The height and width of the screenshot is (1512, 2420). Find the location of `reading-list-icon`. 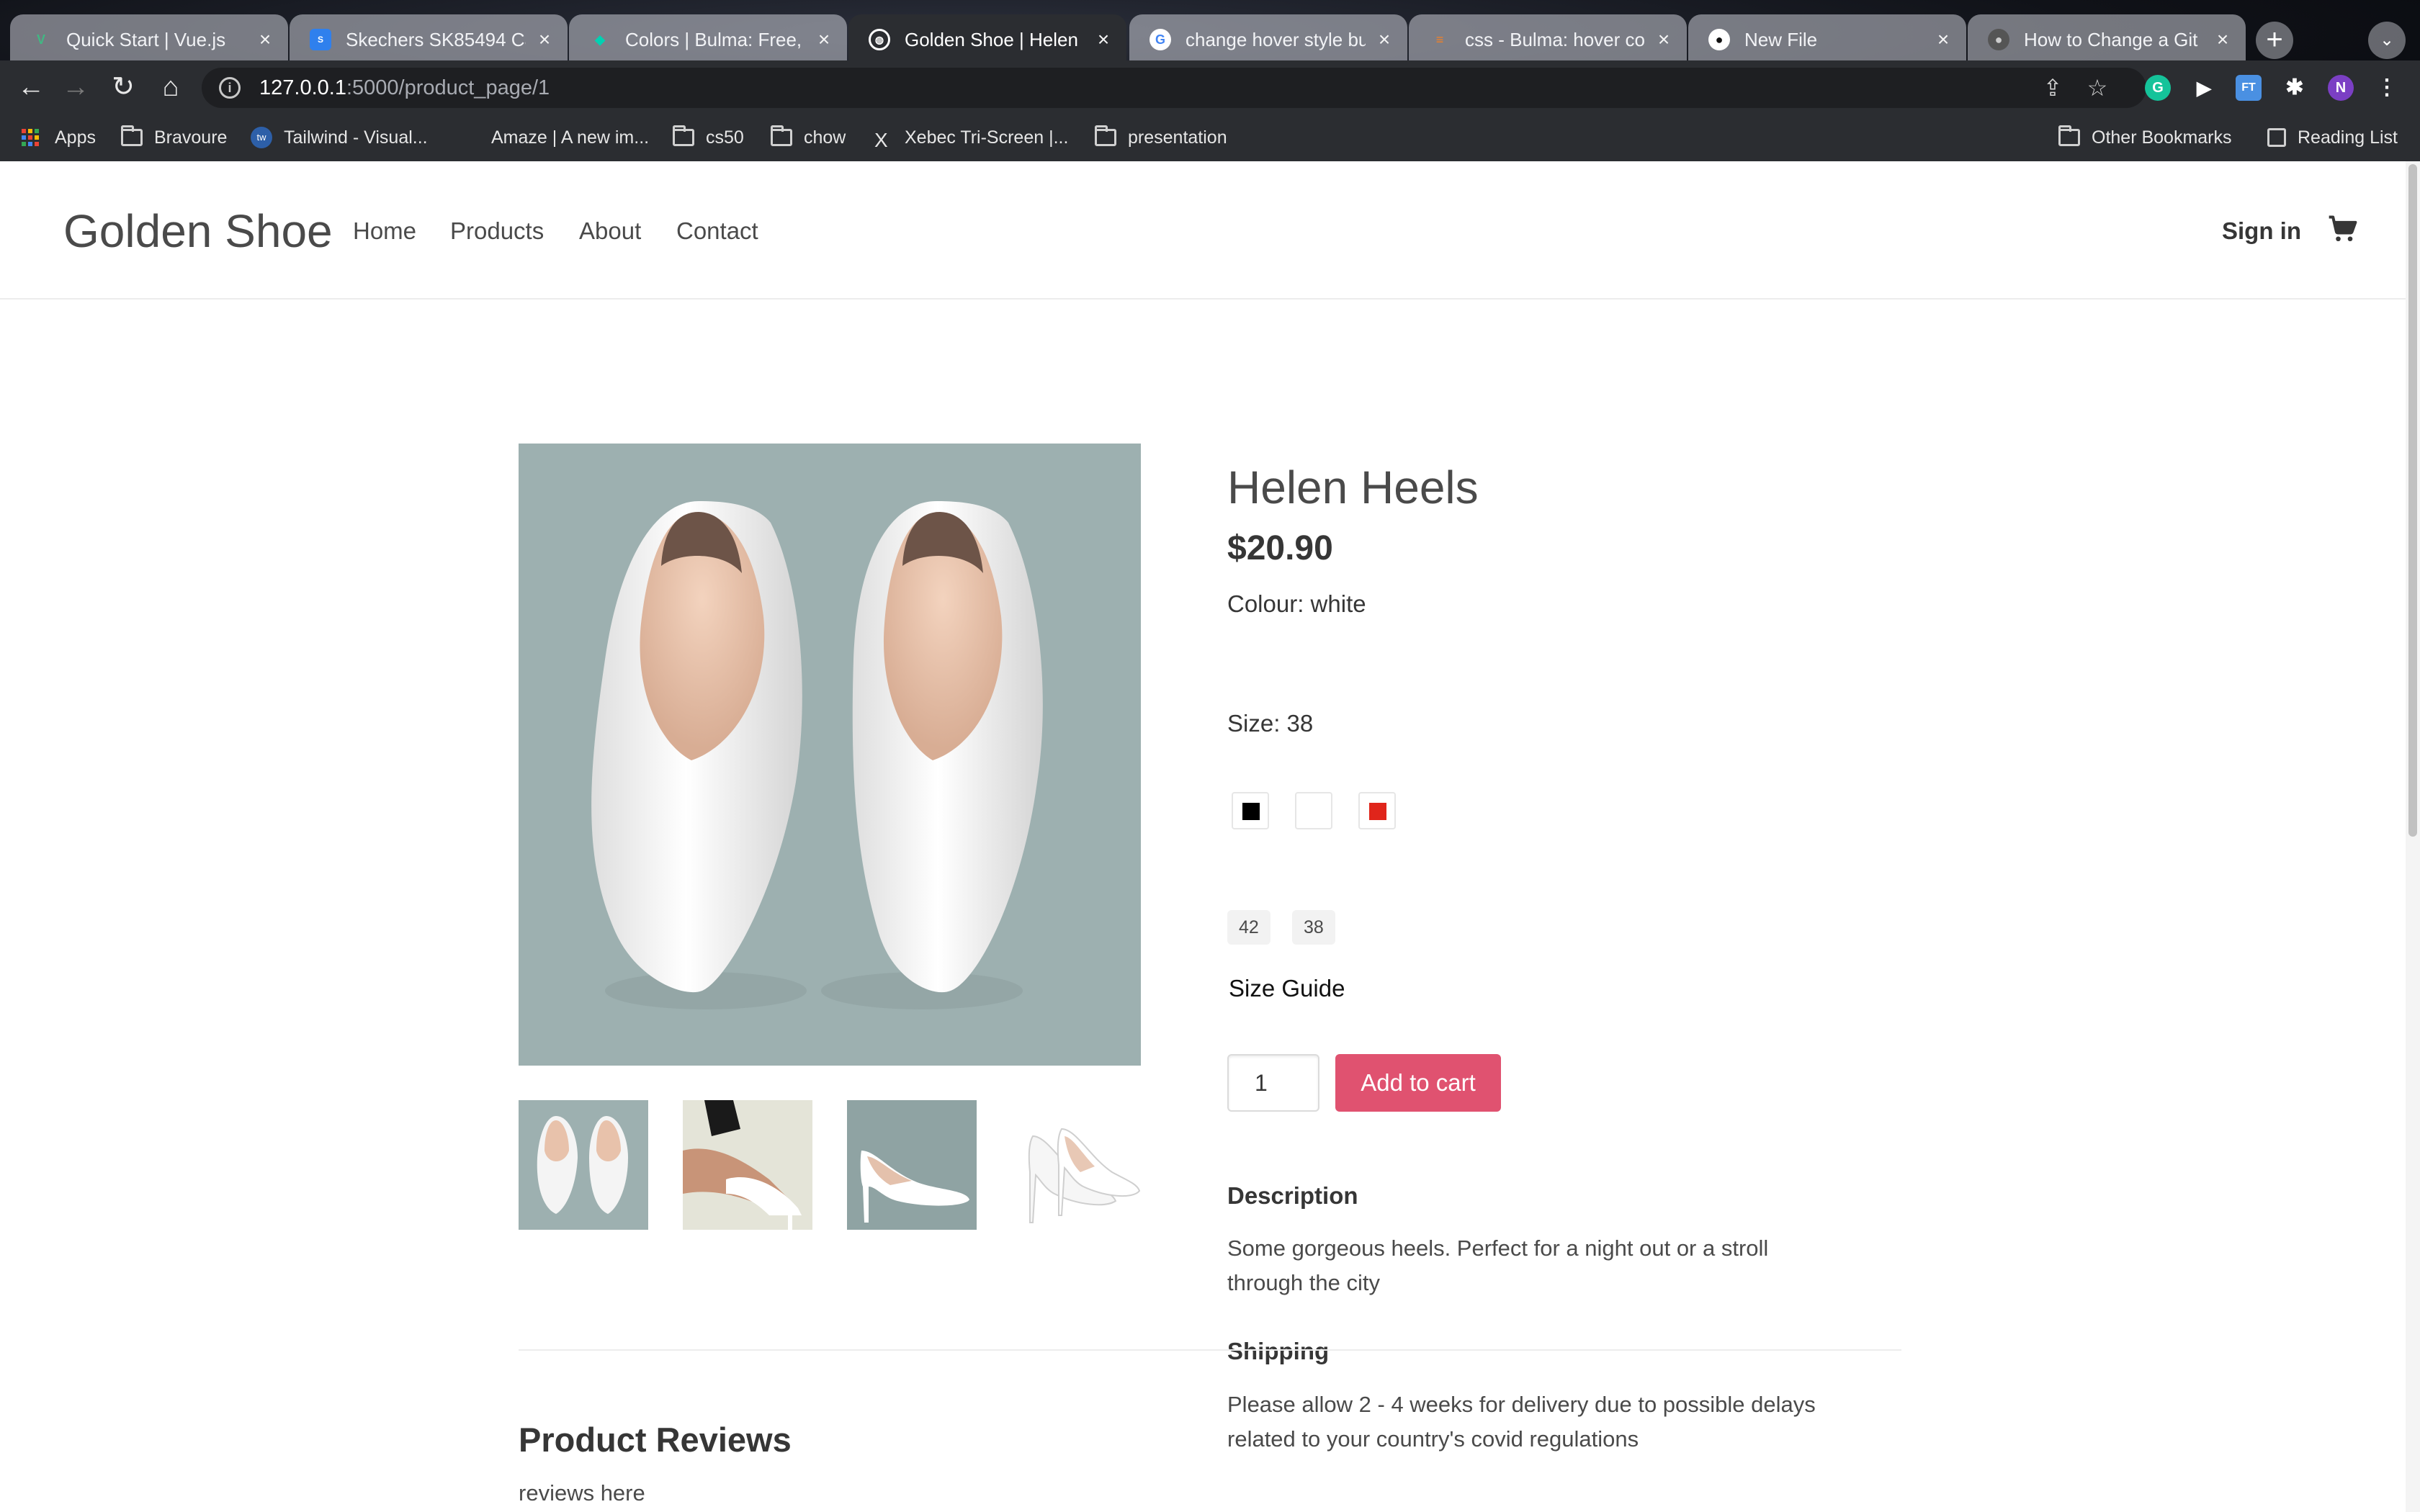

reading-list-icon is located at coordinates (2276, 137).